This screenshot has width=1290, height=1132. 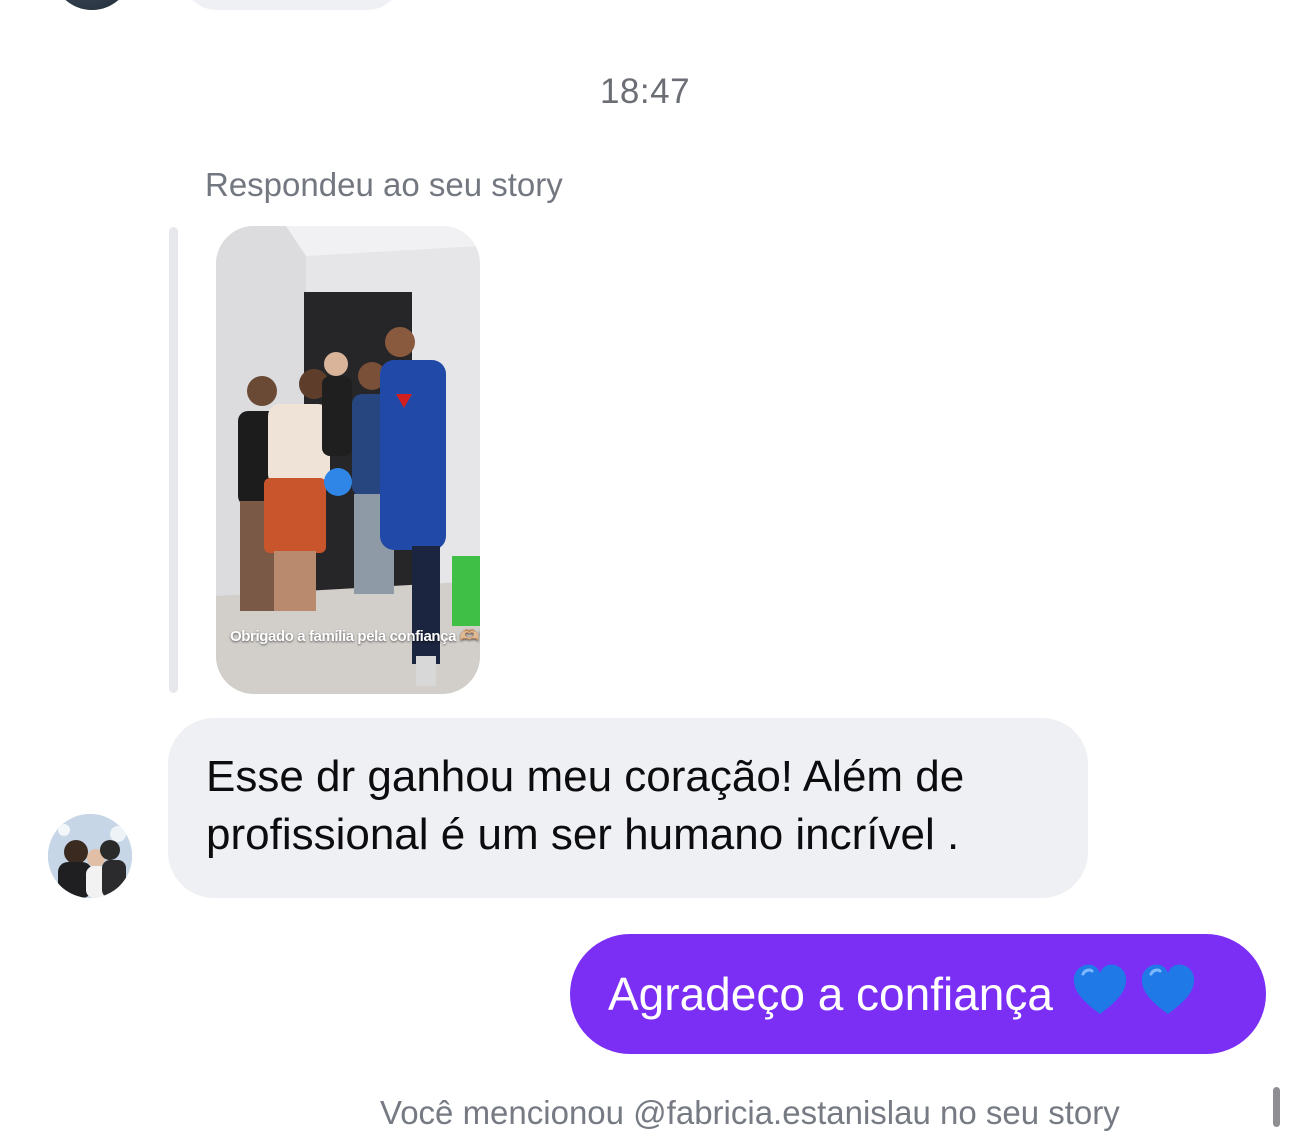 I want to click on story-reply-label: Respondeu ao seu story, so click(x=384, y=184).